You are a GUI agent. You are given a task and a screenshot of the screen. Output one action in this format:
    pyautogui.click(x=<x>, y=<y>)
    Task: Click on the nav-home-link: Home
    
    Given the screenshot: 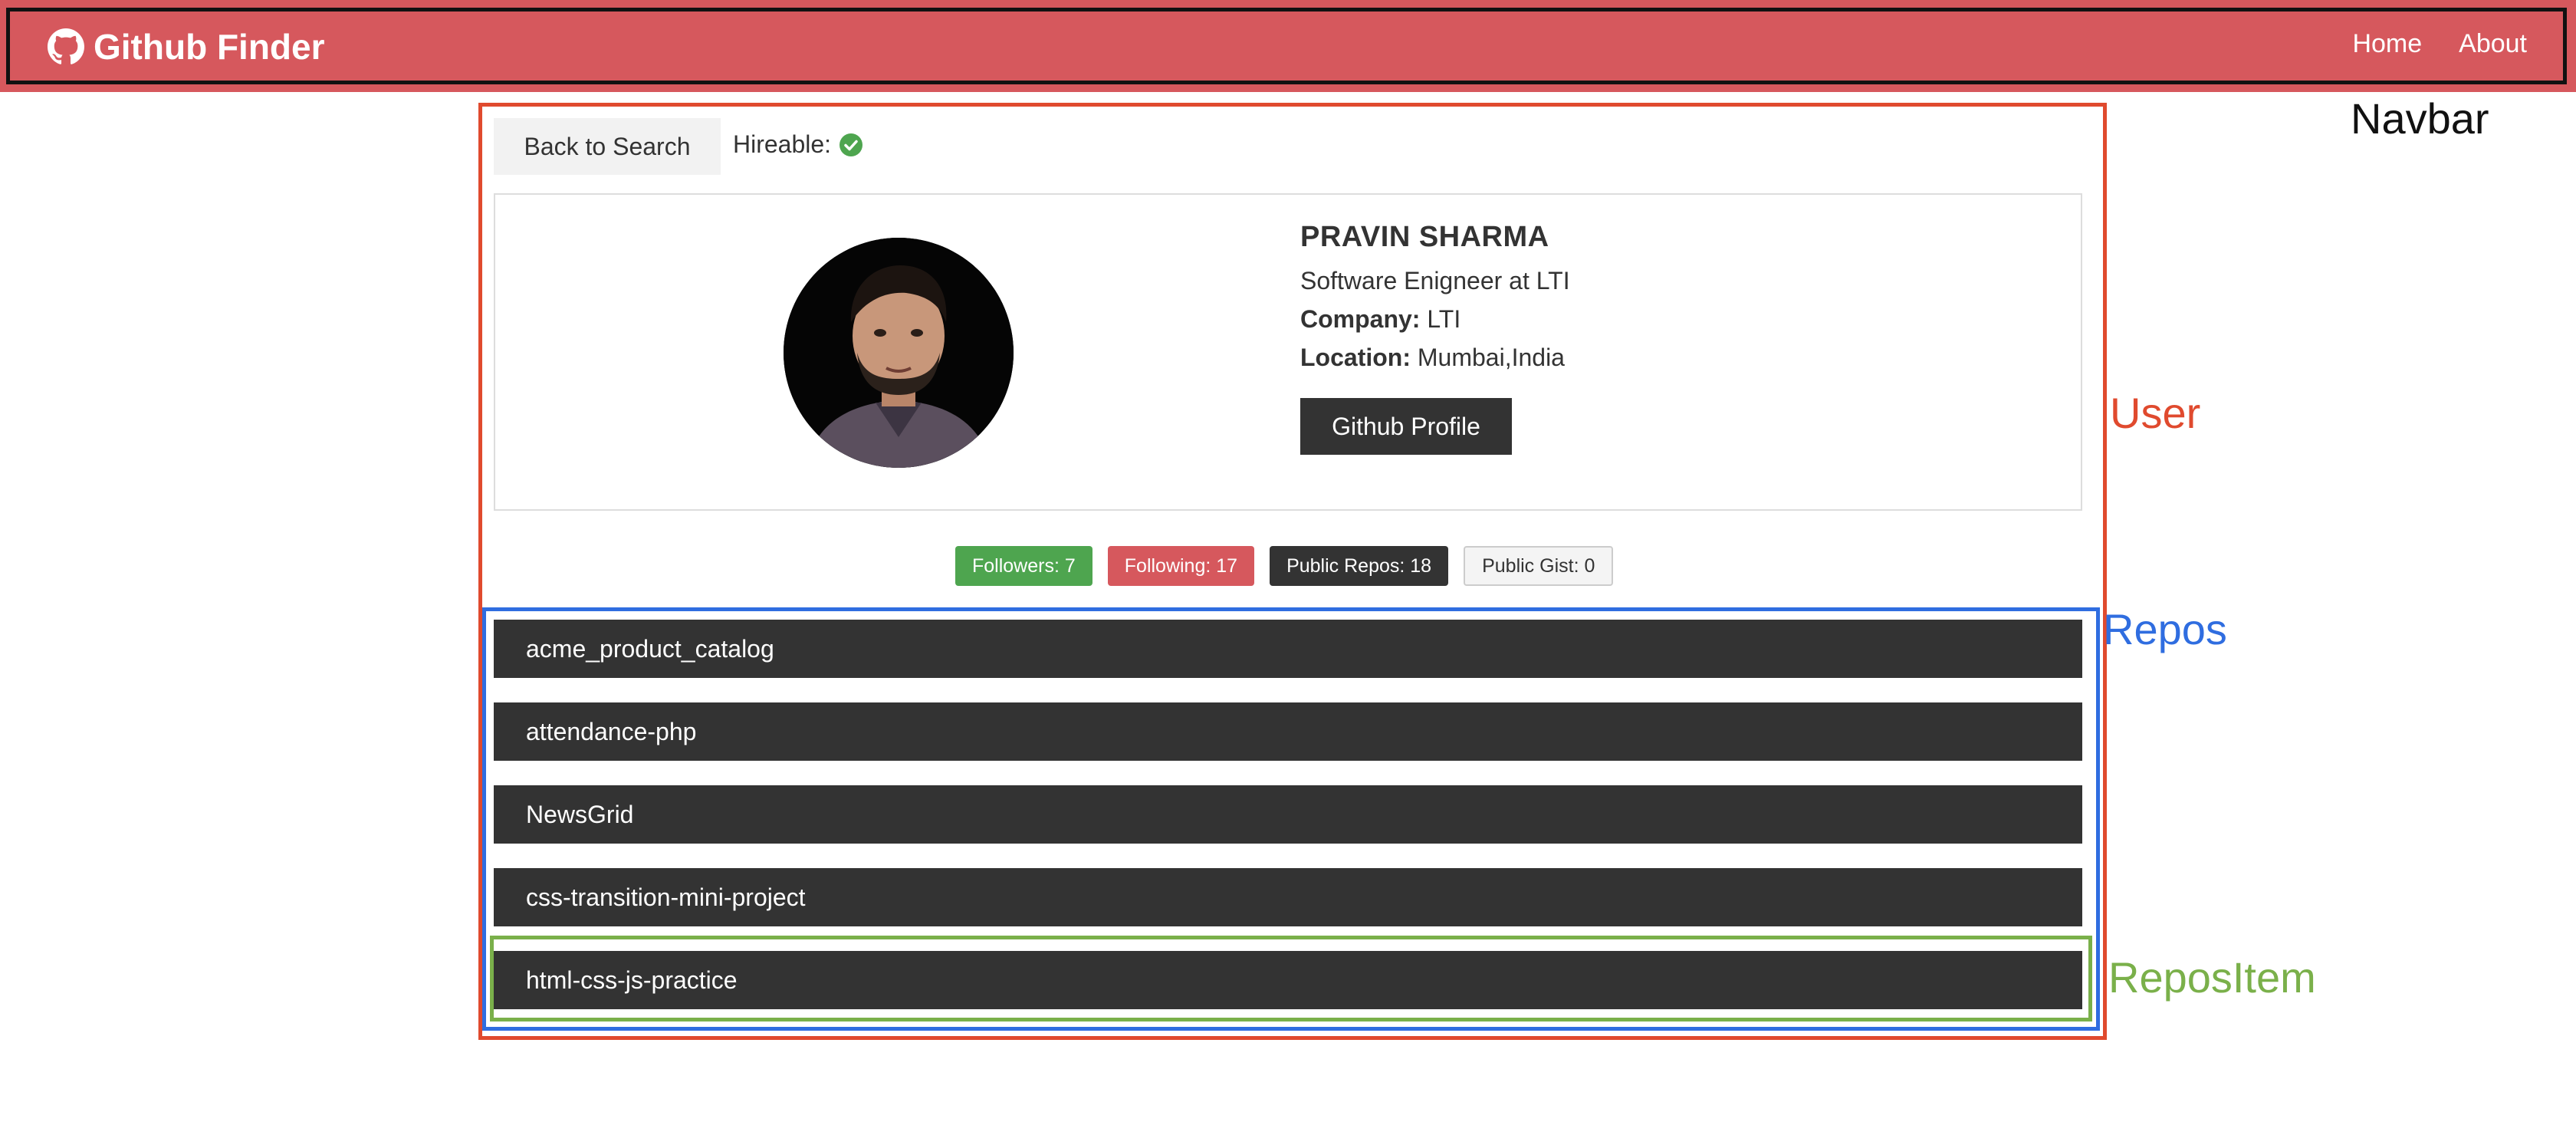 What is the action you would take?
    pyautogui.click(x=2387, y=44)
    